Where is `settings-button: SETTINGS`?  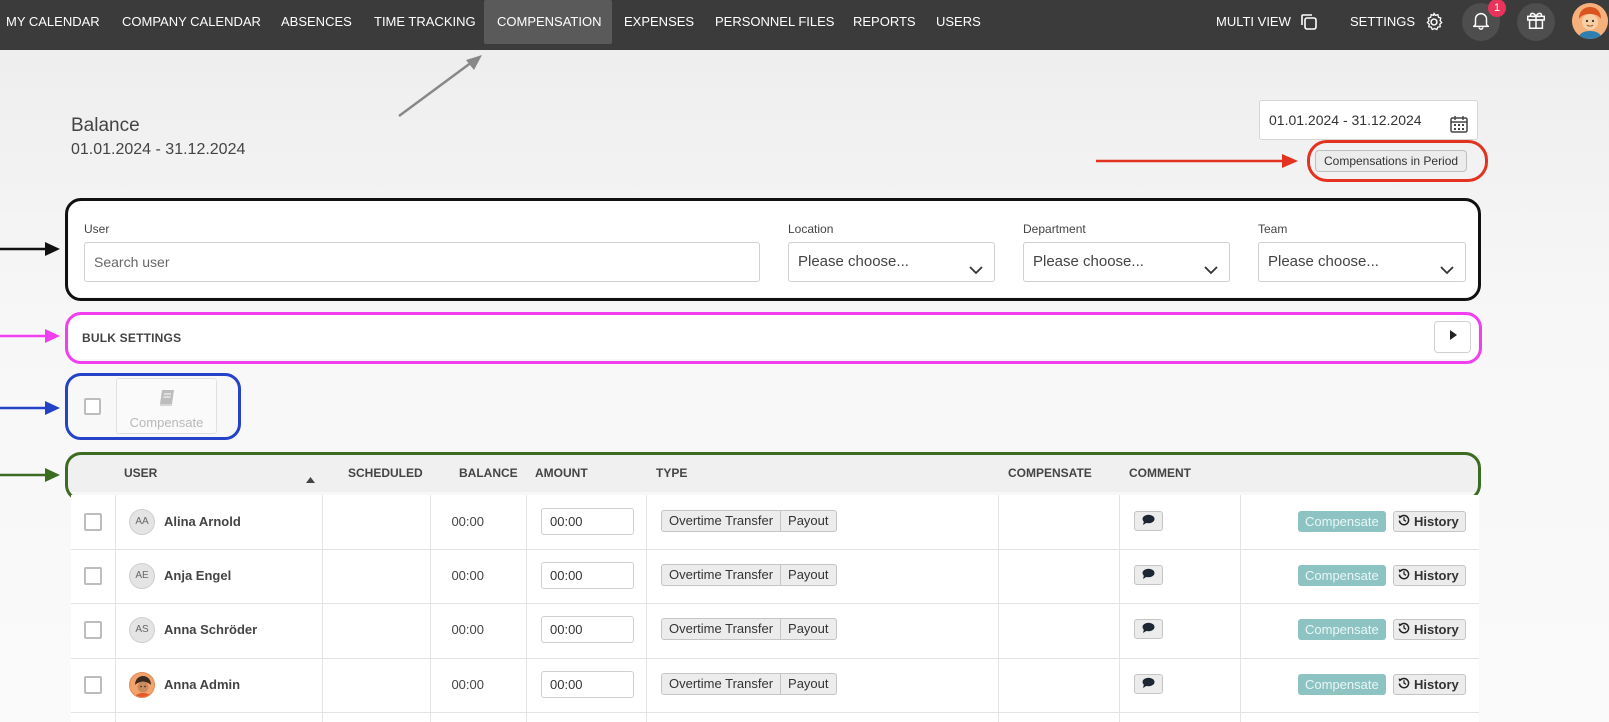
settings-button: SETTINGS is located at coordinates (1397, 22).